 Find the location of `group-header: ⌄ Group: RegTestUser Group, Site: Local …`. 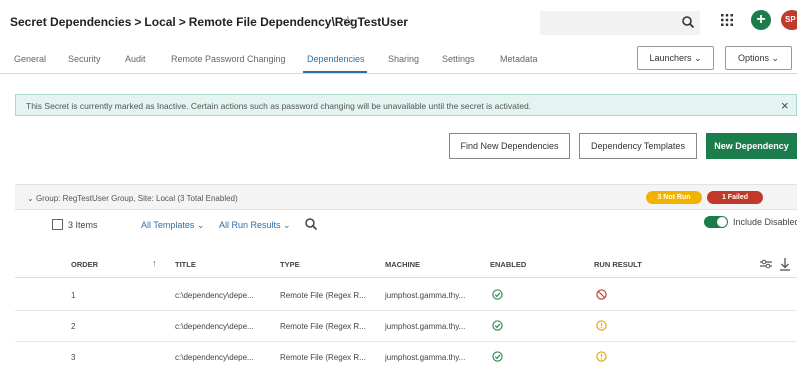

group-header: ⌄ Group: RegTestUser Group, Site: Local … is located at coordinates (406, 197).